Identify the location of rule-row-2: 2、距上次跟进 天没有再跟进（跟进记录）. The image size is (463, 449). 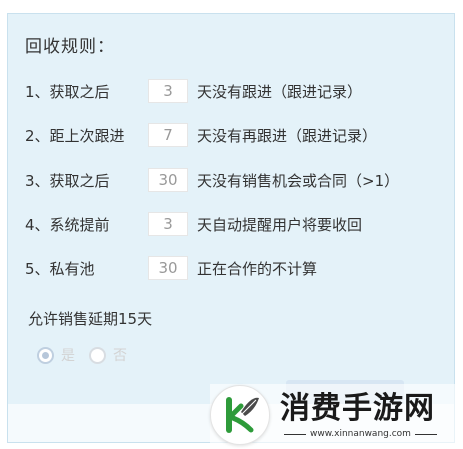
(201, 135).